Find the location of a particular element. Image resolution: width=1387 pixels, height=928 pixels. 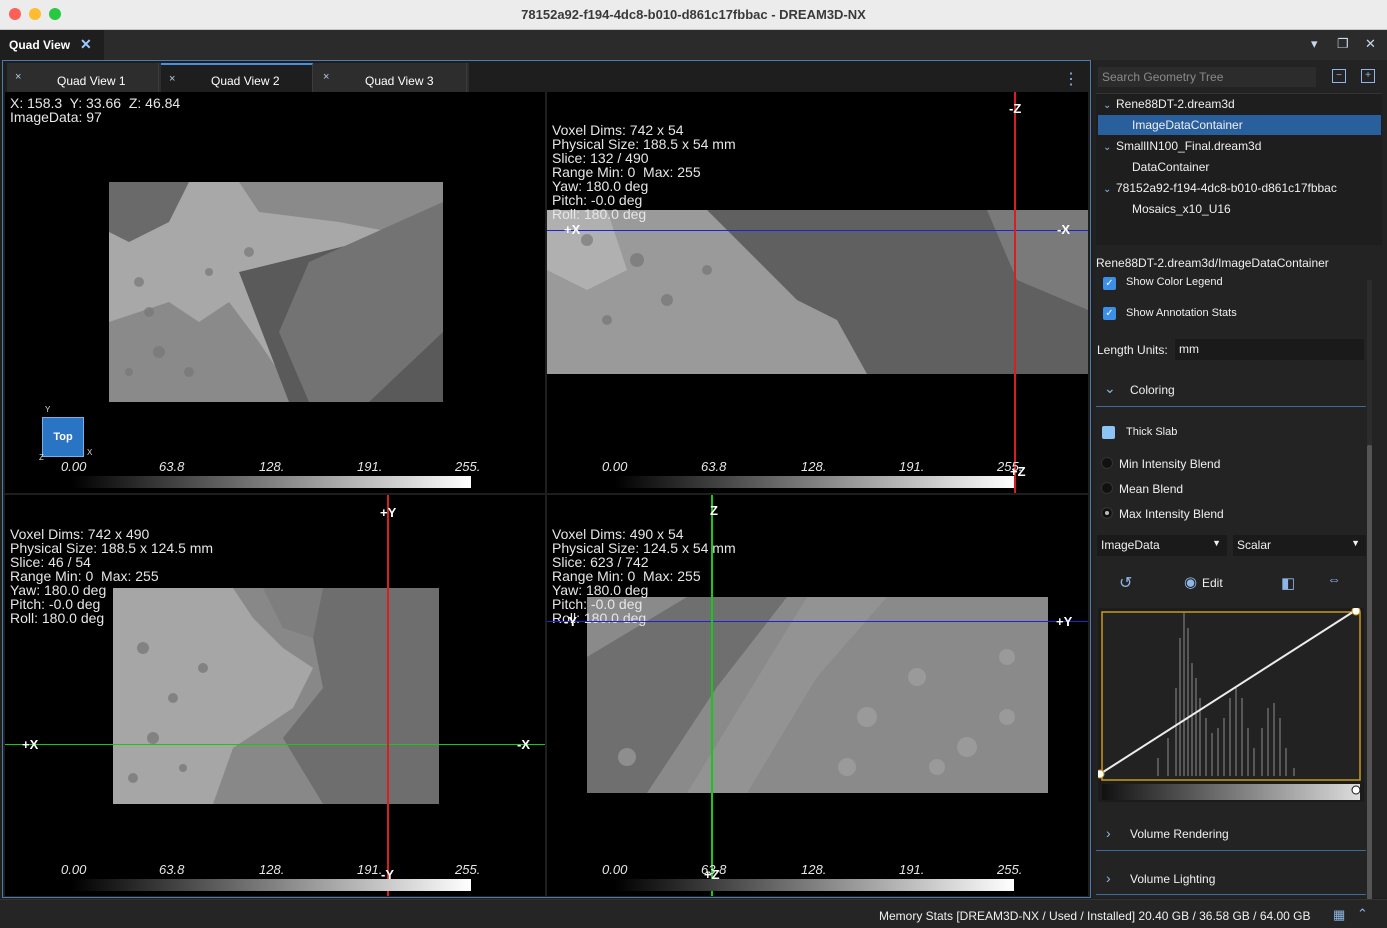

radio-max-intensity is located at coordinates (1107, 513).